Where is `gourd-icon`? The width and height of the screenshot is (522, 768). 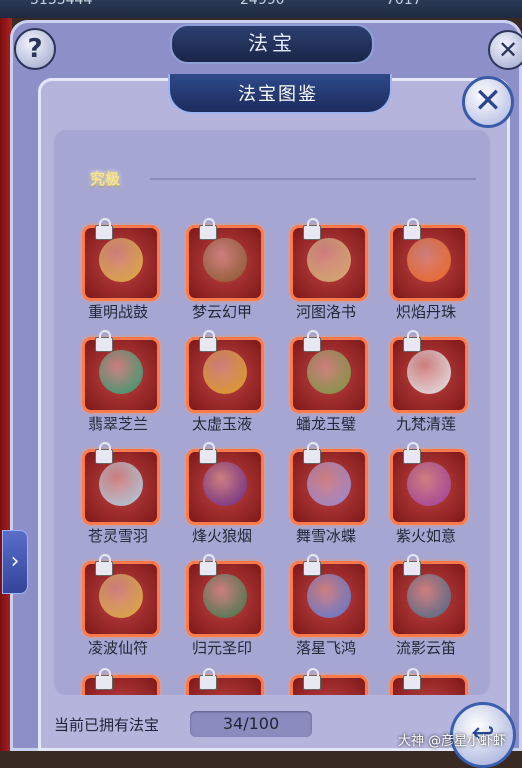 gourd-icon is located at coordinates (225, 372).